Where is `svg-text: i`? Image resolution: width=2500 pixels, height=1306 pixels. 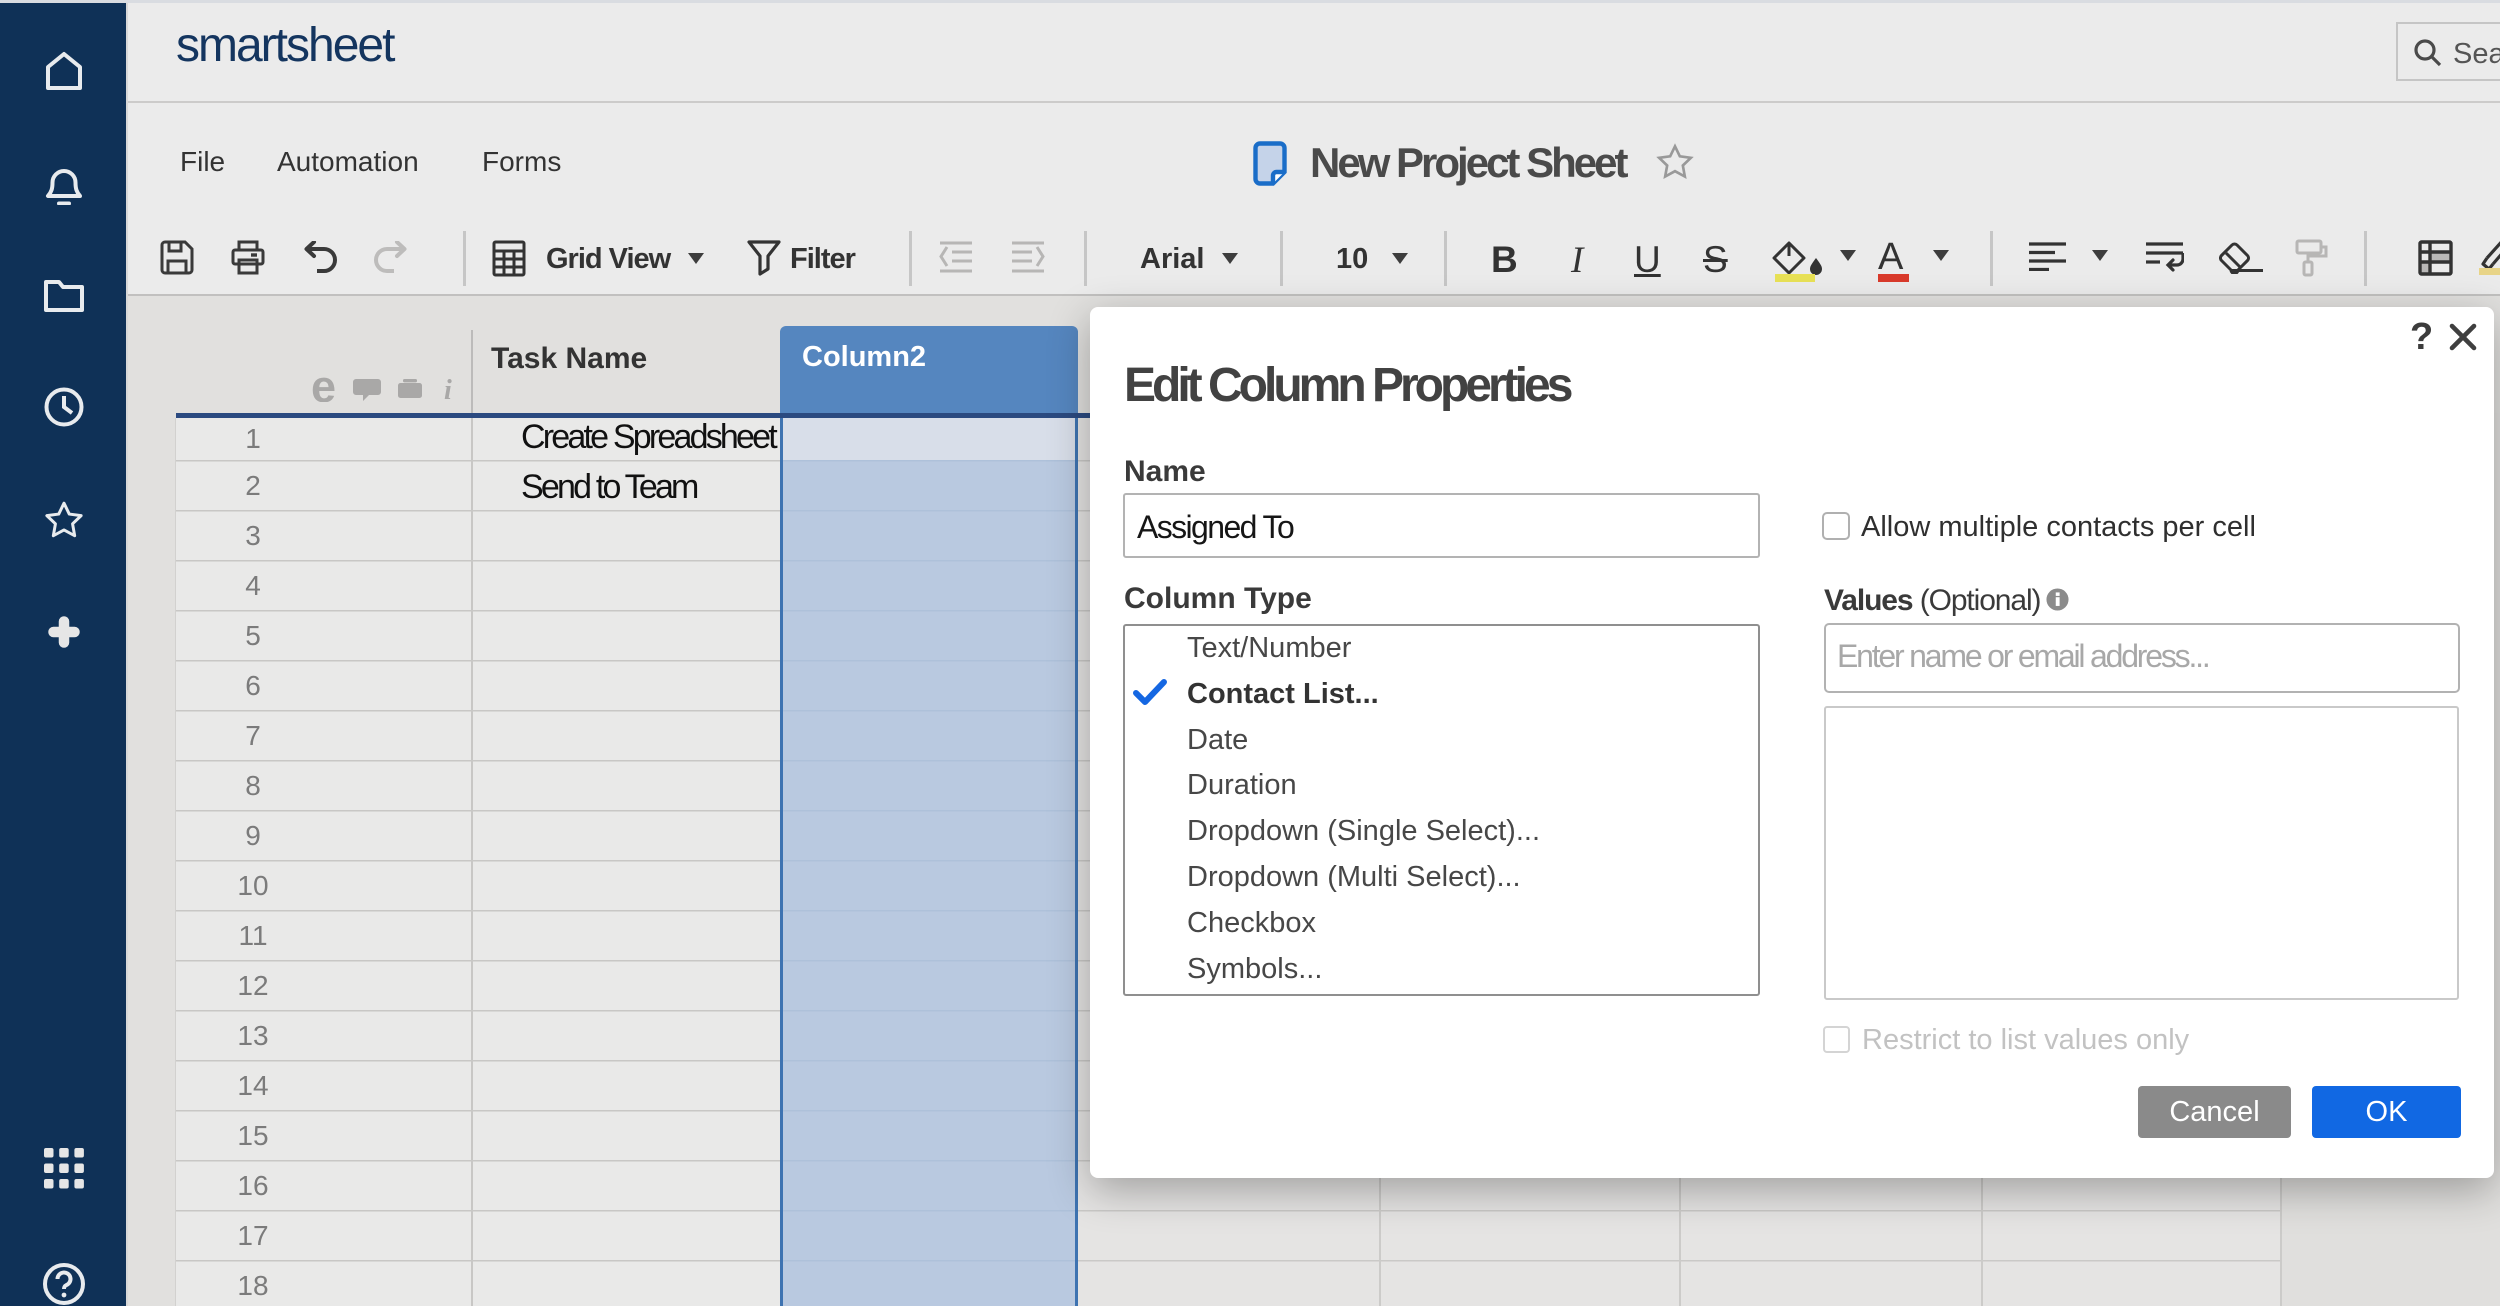 svg-text: i is located at coordinates (448, 389).